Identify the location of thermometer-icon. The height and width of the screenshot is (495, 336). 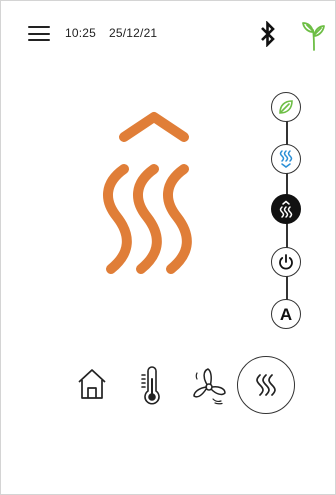
(151, 386).